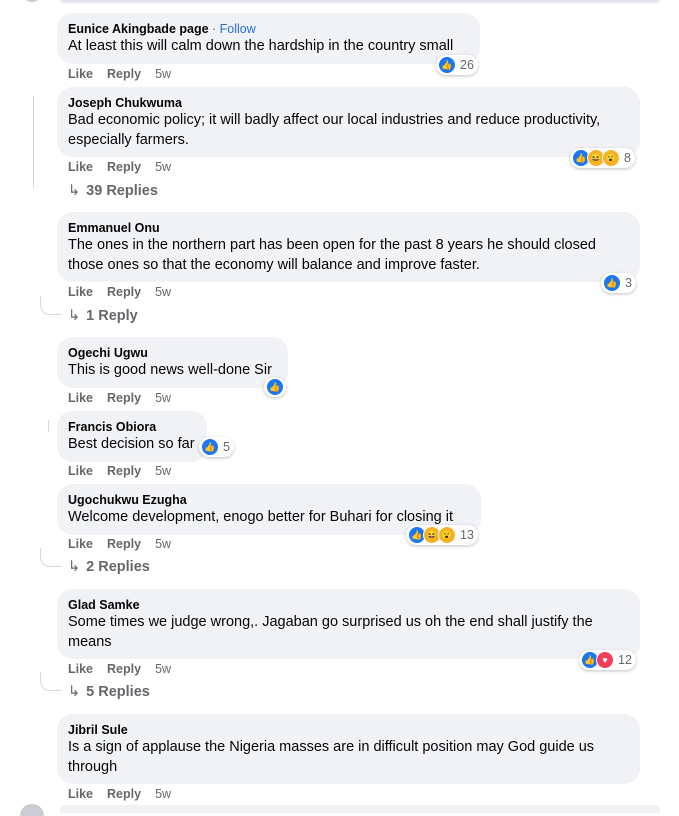  Describe the element at coordinates (625, 660) in the screenshot. I see `reaction-count: 12` at that location.